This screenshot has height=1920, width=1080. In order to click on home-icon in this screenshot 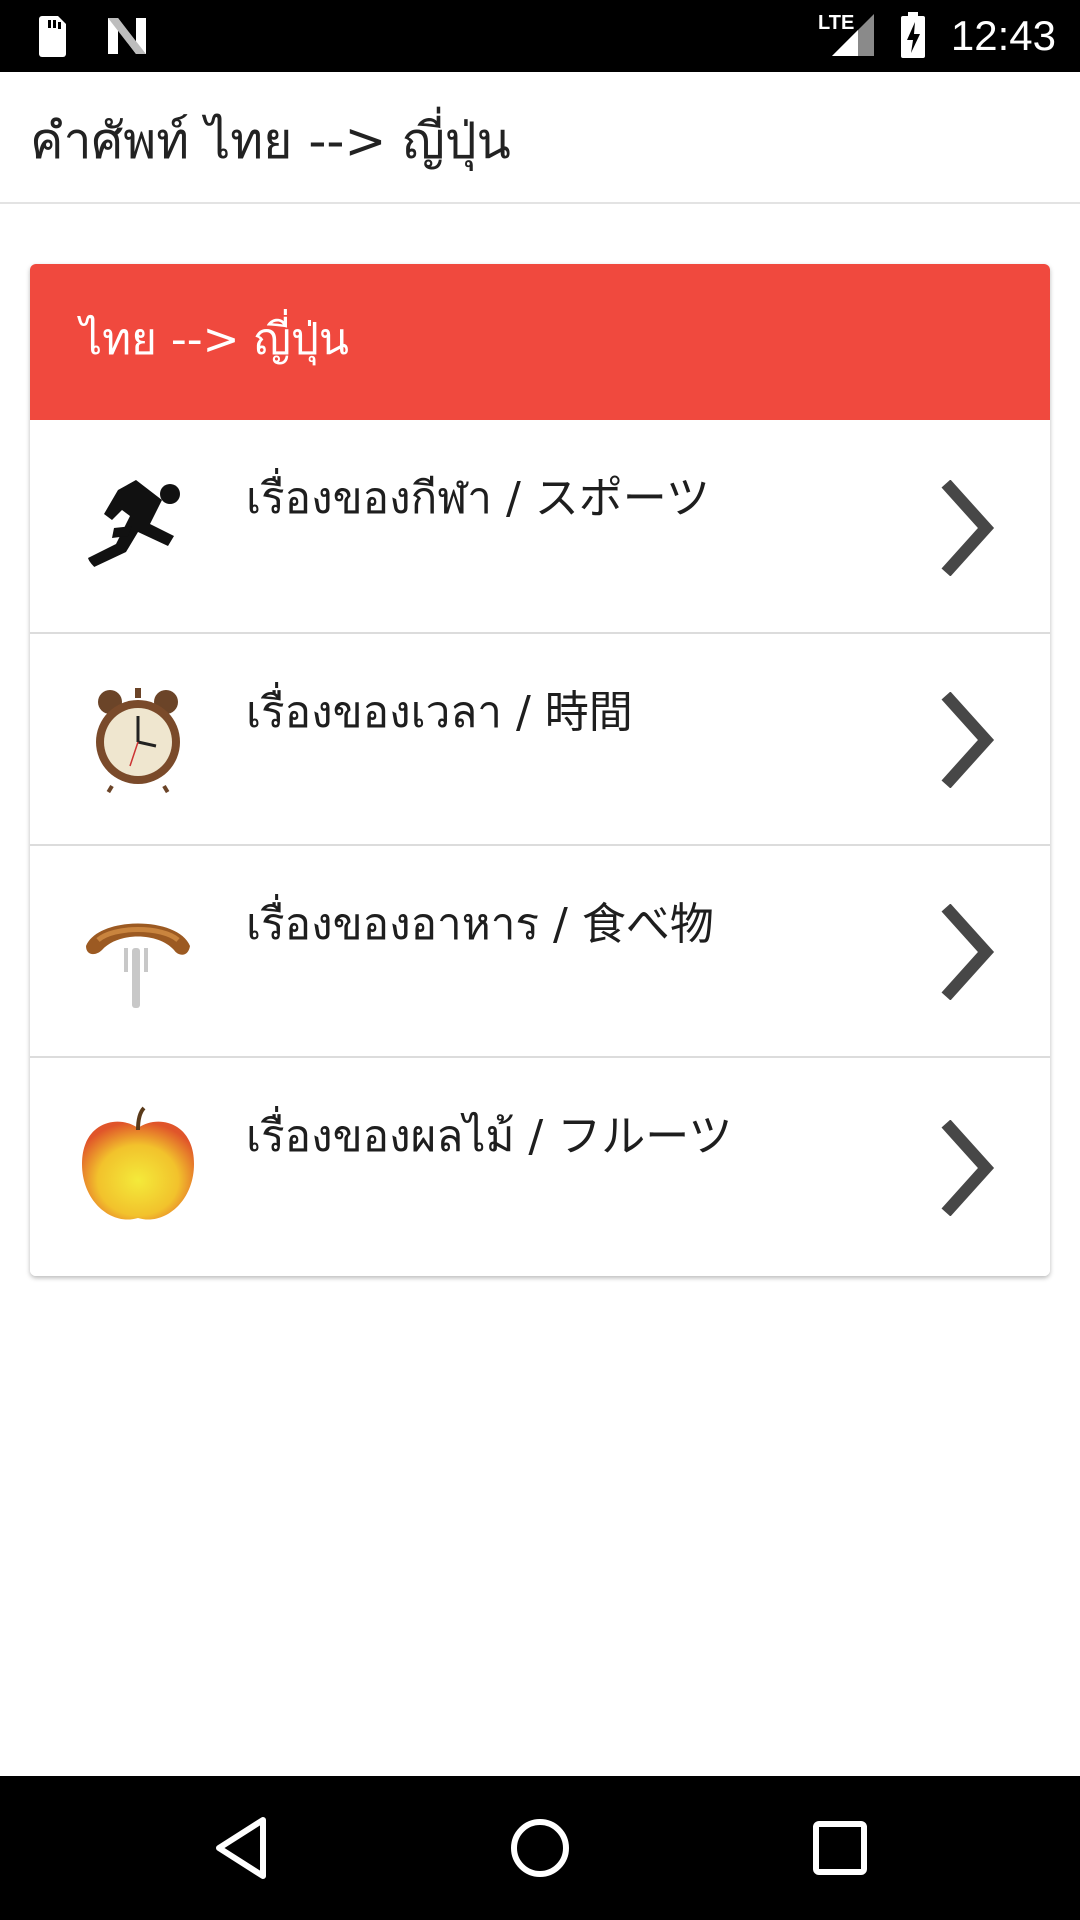, I will do `click(540, 1848)`.